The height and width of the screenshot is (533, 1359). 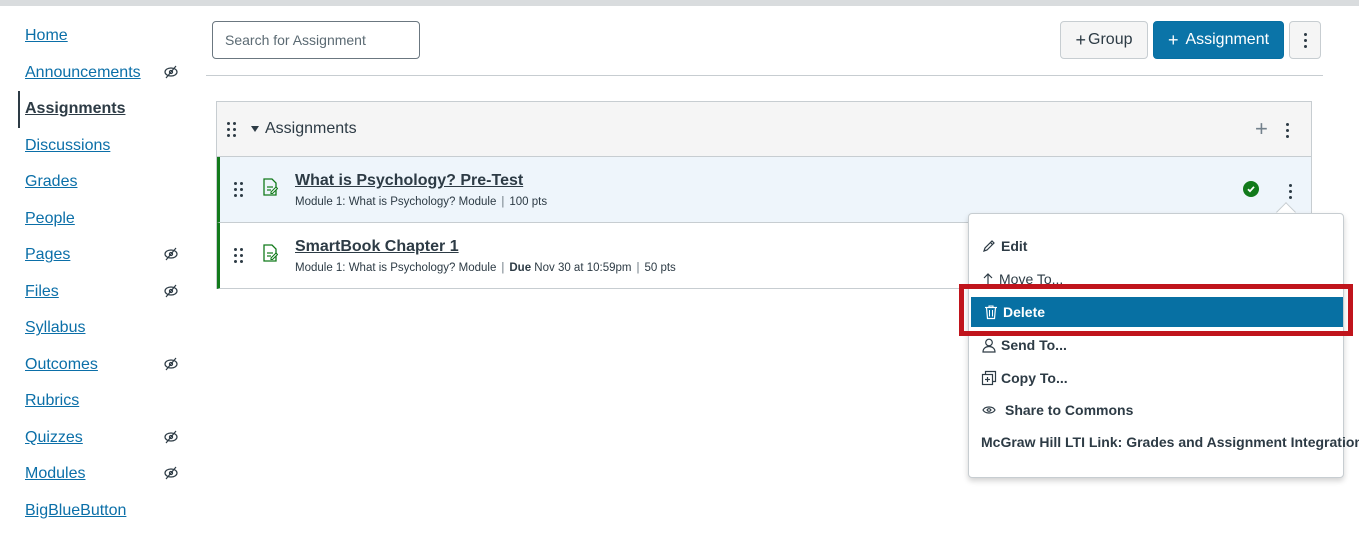 What do you see at coordinates (764, 129) in the screenshot?
I see `assignment-group-header: Assignments +` at bounding box center [764, 129].